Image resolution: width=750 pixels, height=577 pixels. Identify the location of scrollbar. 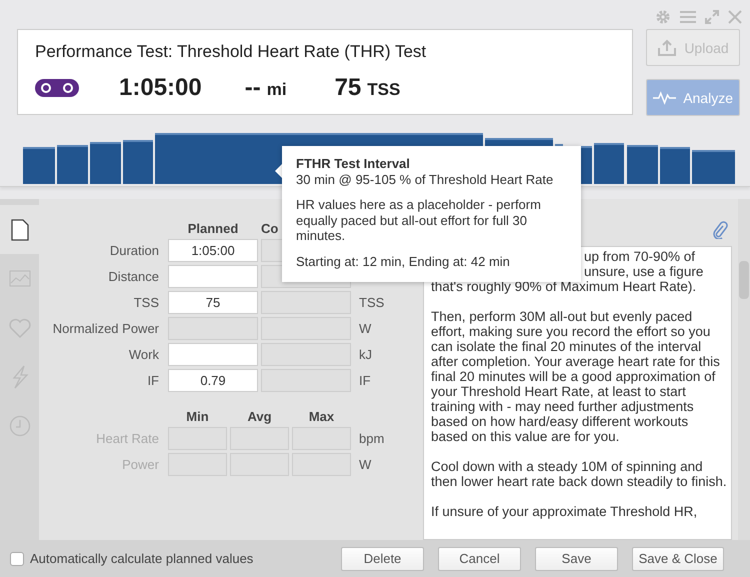
(744, 369).